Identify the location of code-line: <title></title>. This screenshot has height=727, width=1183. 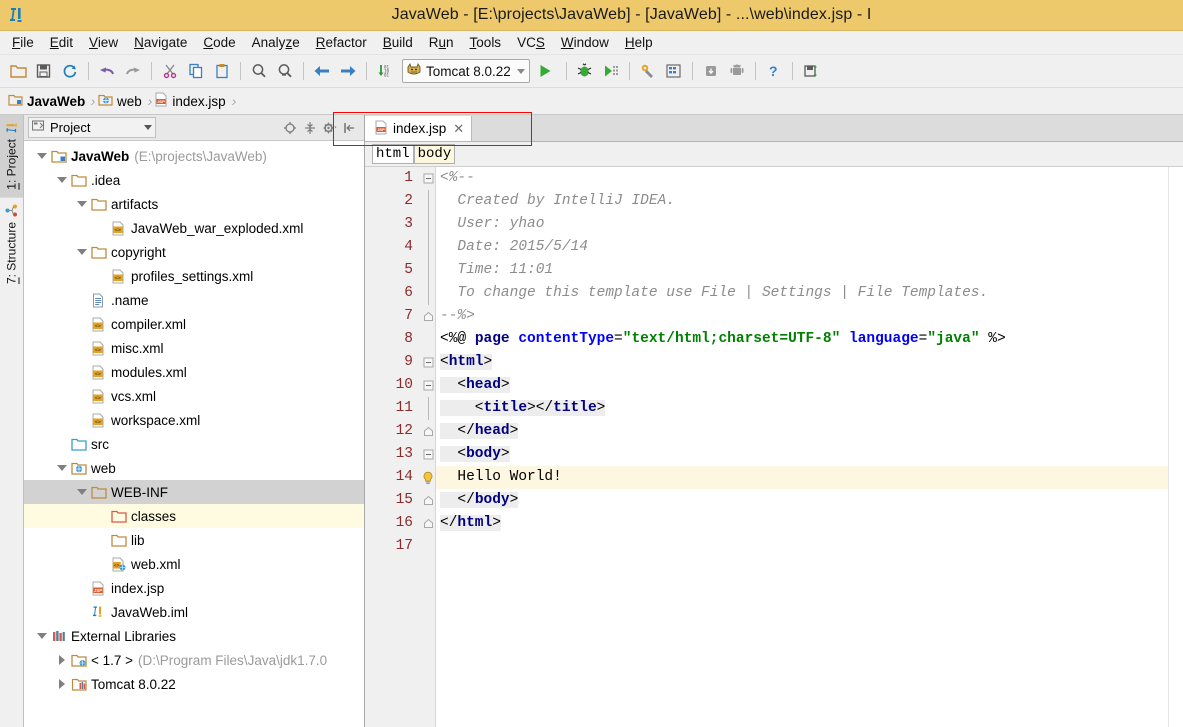
(802, 408).